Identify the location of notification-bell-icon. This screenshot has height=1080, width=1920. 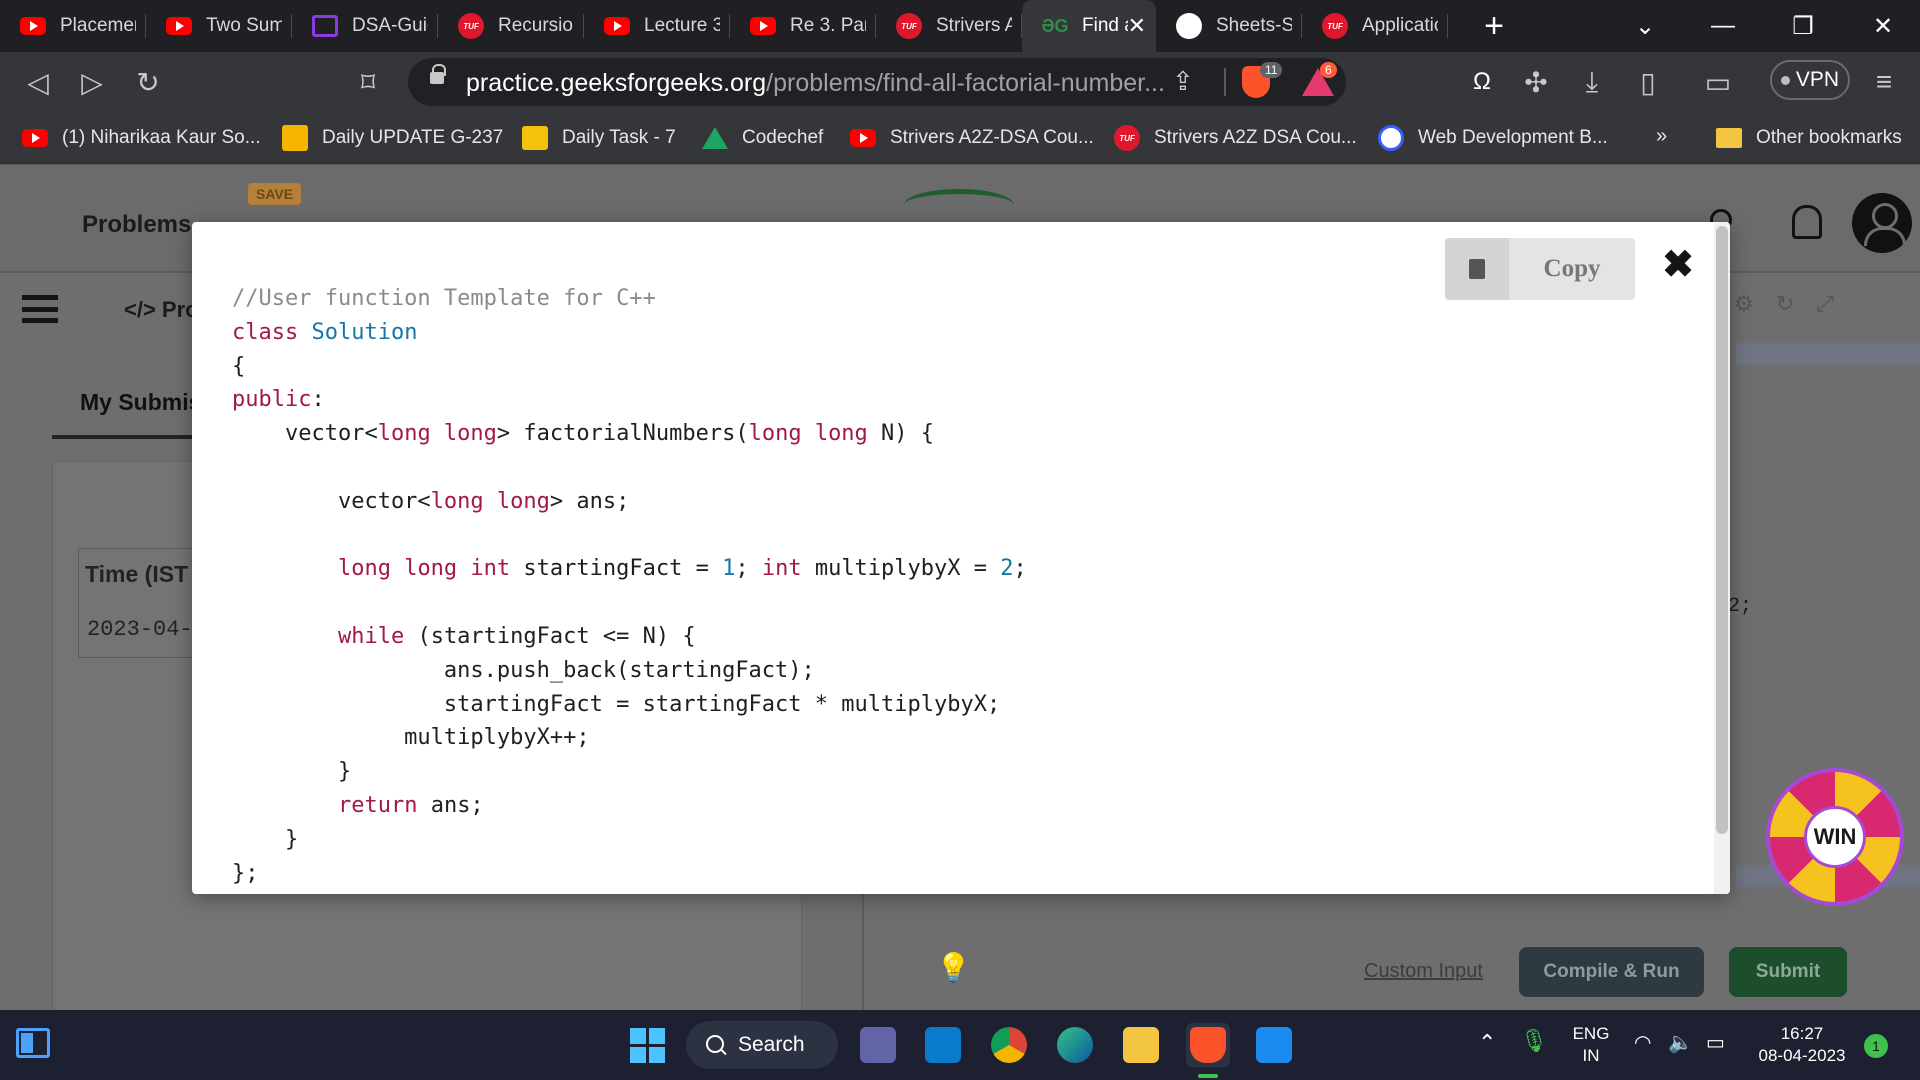
(1807, 222).